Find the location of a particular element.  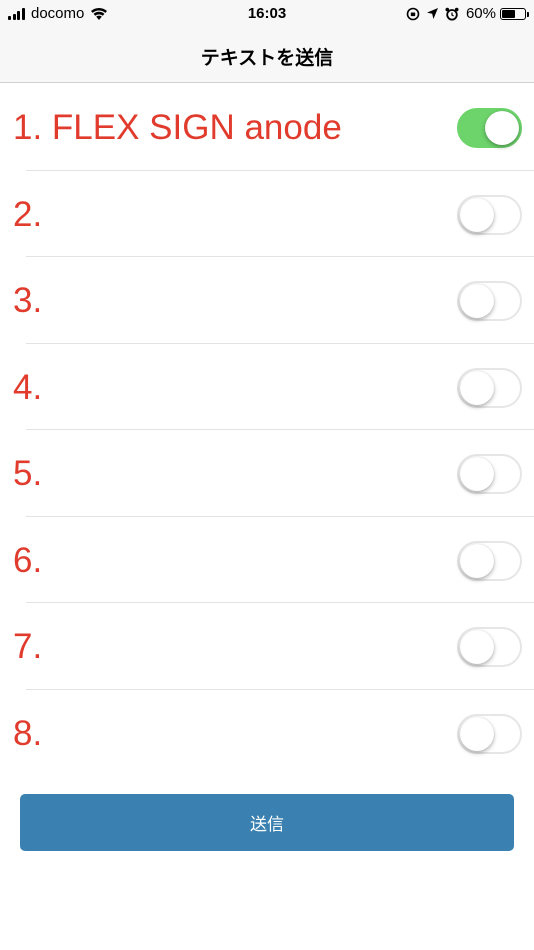

alarm-icon is located at coordinates (452, 14).